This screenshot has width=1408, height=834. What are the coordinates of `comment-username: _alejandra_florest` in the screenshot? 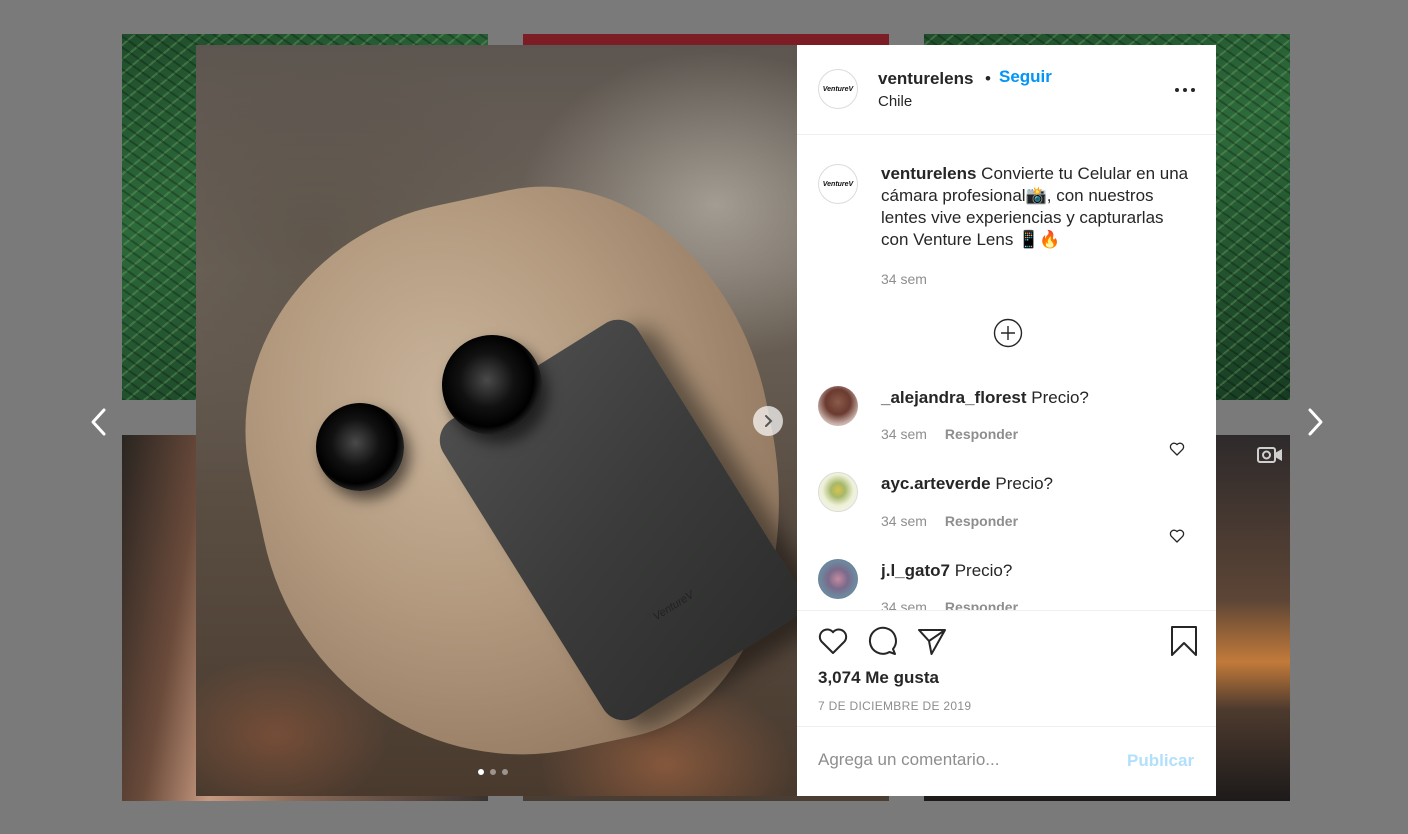 It's located at (954, 397).